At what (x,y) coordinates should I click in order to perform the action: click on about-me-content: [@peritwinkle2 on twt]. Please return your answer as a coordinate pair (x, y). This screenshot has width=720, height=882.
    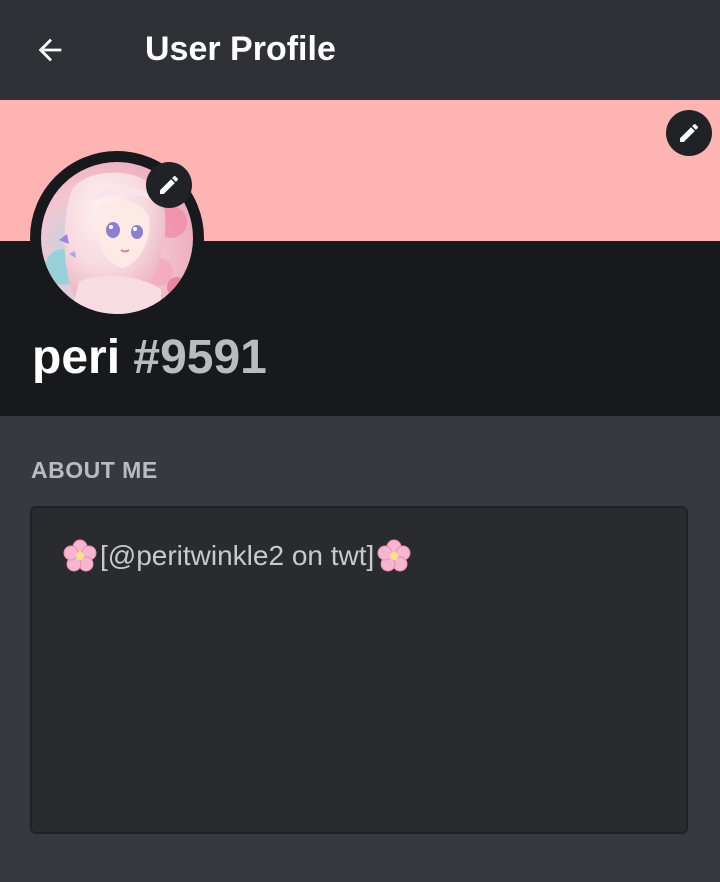
    Looking at the image, I should click on (237, 556).